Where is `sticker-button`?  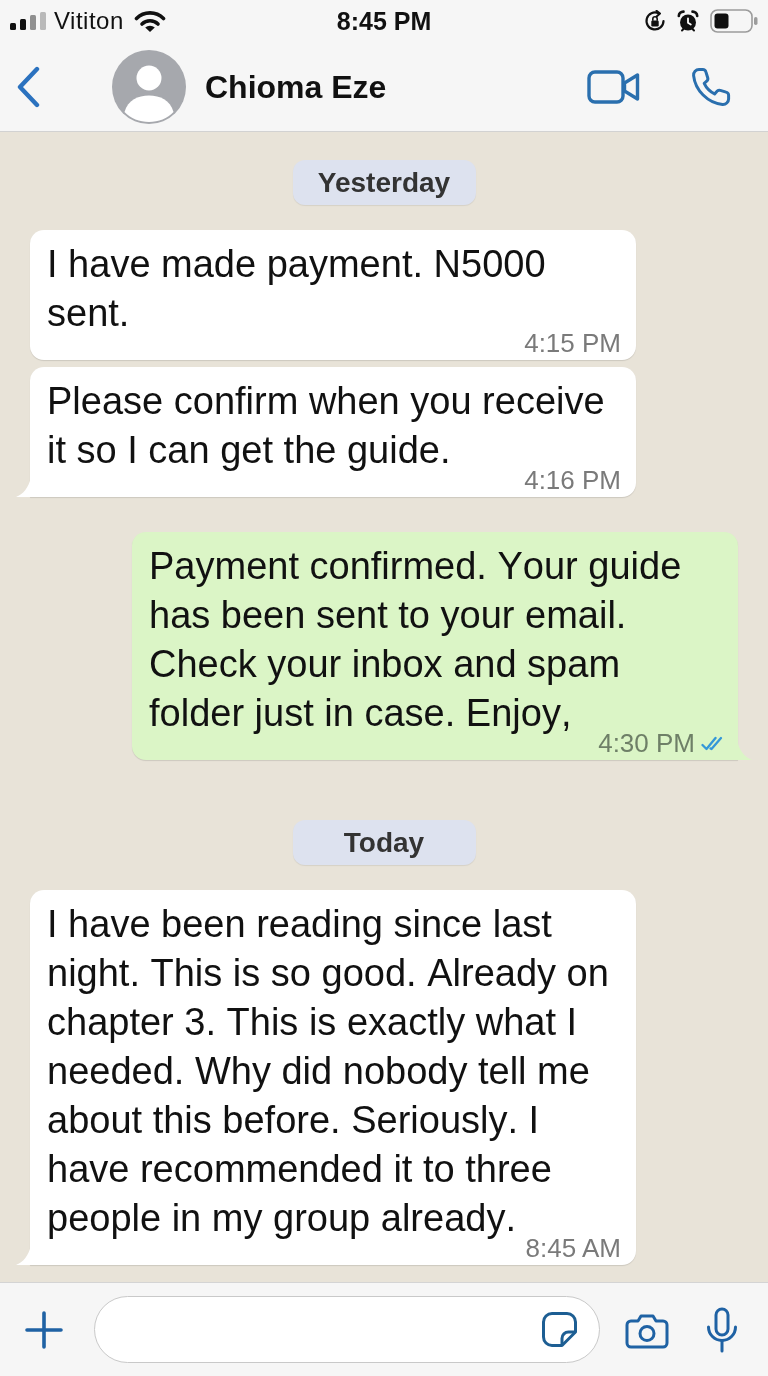 sticker-button is located at coordinates (559, 1329).